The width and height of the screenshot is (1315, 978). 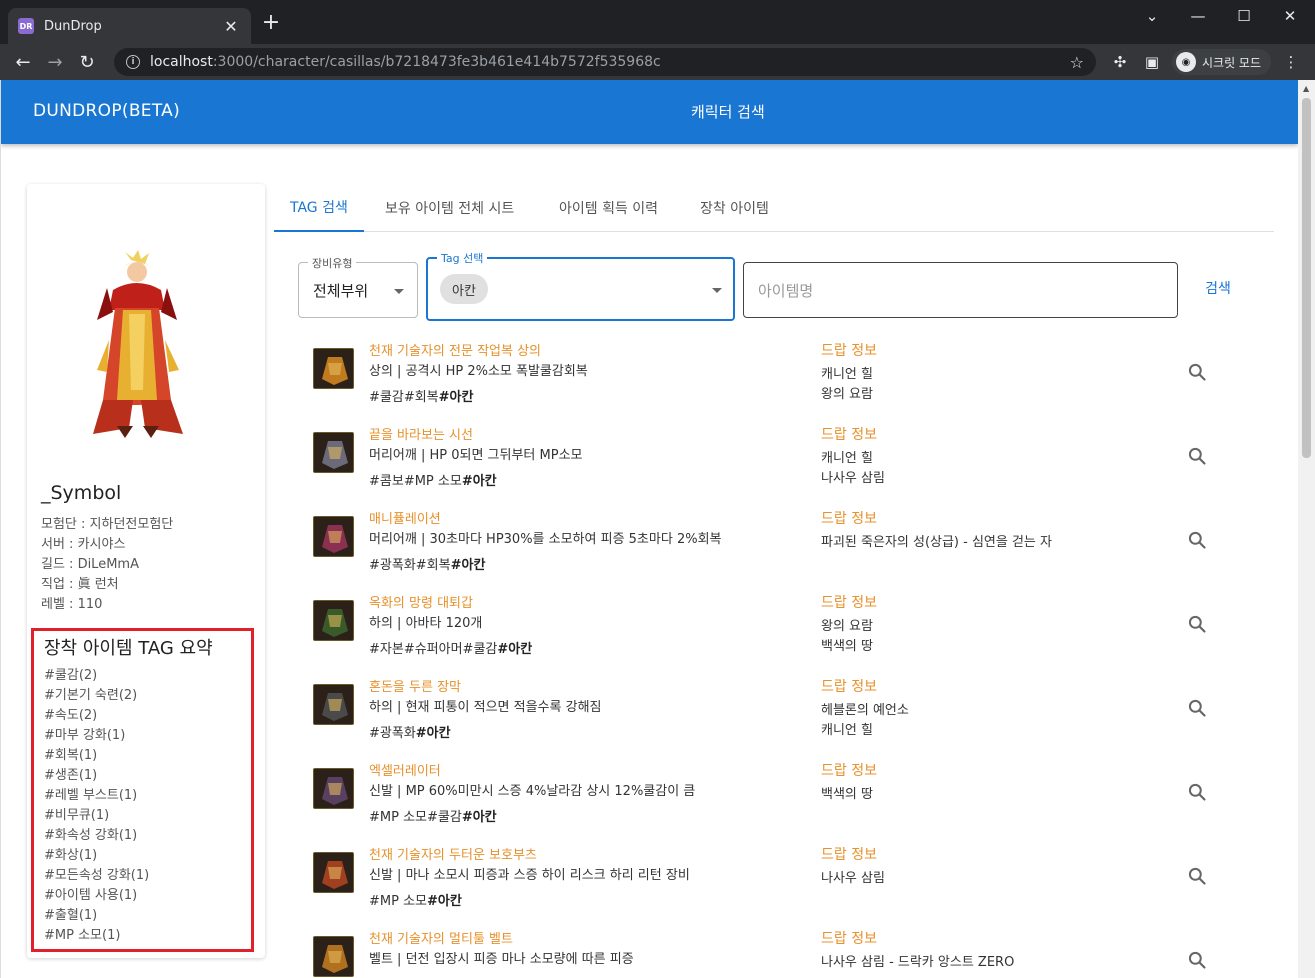 I want to click on tab-owned-items-sheet: 보유 아이템 전체 시트, so click(x=449, y=208).